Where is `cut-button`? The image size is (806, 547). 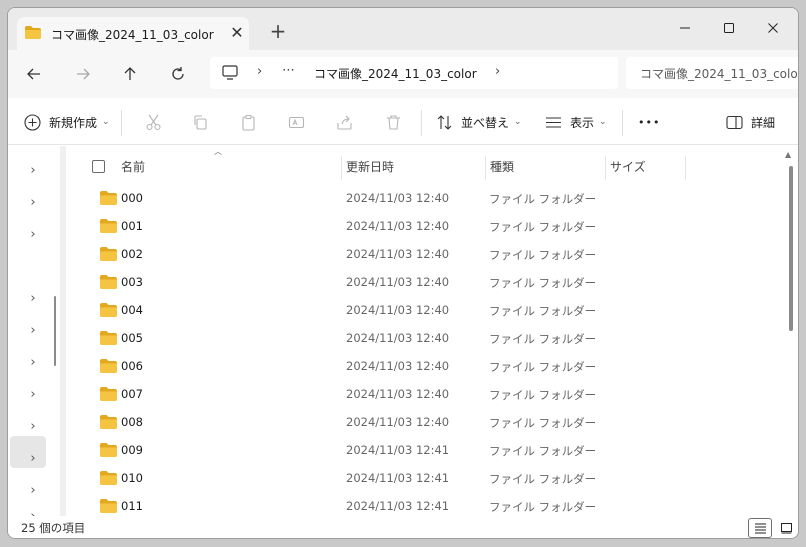
cut-button is located at coordinates (153, 122).